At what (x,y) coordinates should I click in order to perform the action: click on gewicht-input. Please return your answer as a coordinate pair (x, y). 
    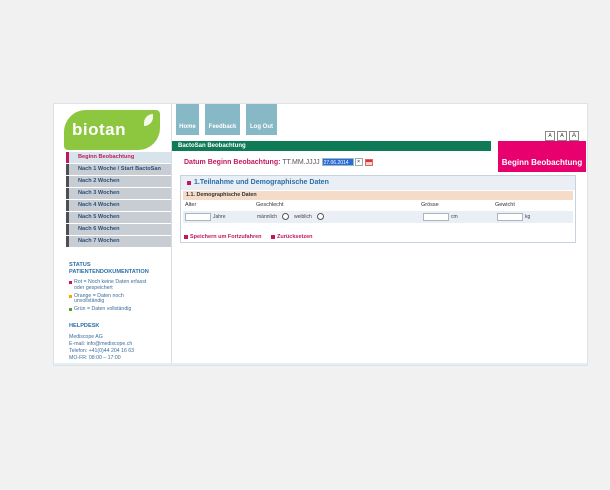
    Looking at the image, I should click on (510, 217).